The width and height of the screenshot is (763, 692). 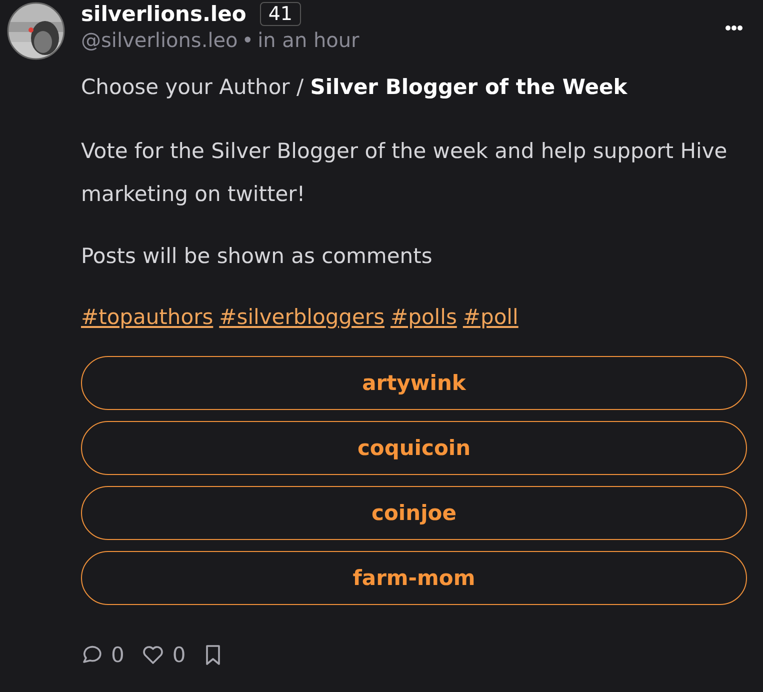 I want to click on hashtag-link: #poll, so click(x=490, y=317).